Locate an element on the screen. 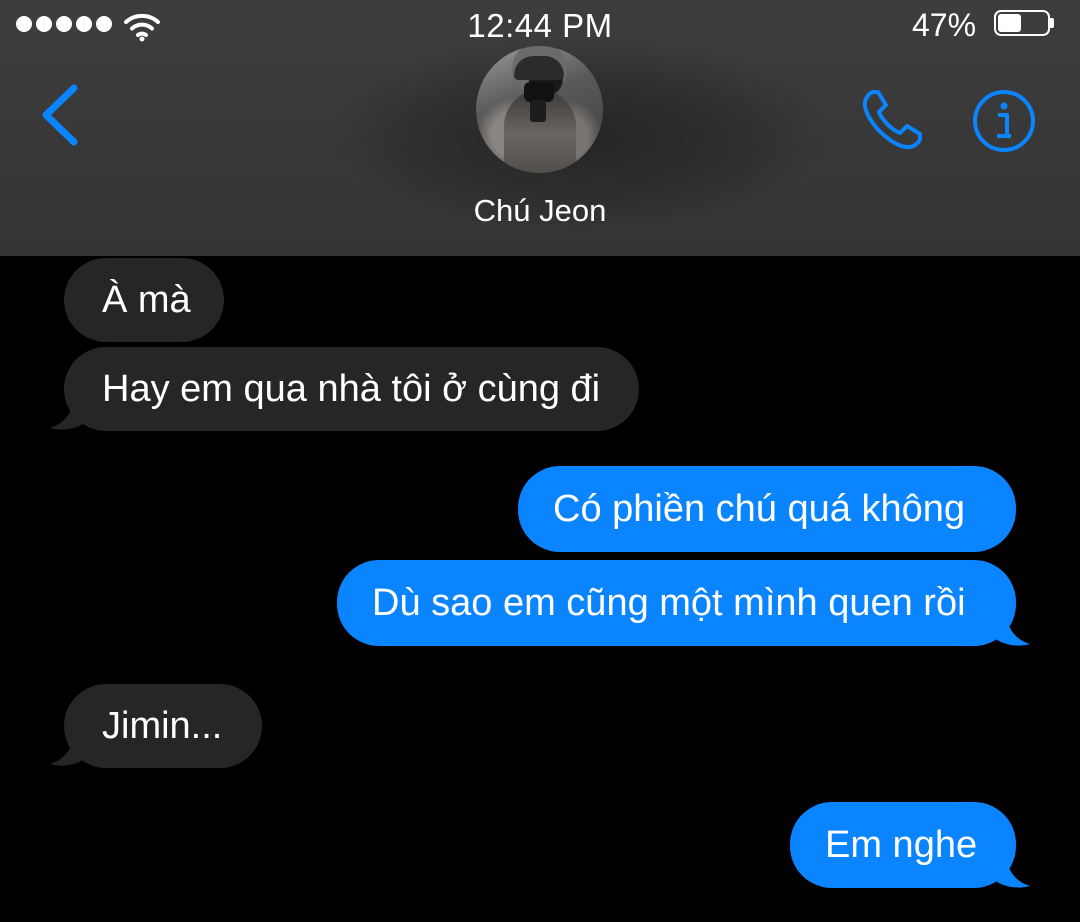  status-bar: 12:44 PM 47% is located at coordinates (540, 26).